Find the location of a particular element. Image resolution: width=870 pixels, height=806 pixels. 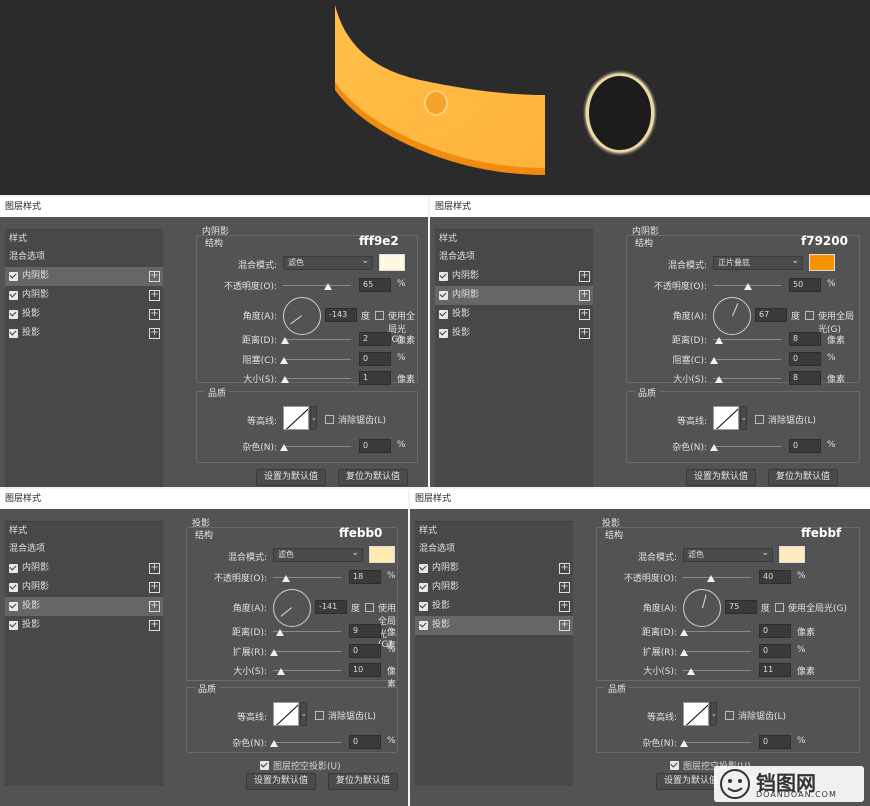

angle-input: -143 is located at coordinates (341, 315).